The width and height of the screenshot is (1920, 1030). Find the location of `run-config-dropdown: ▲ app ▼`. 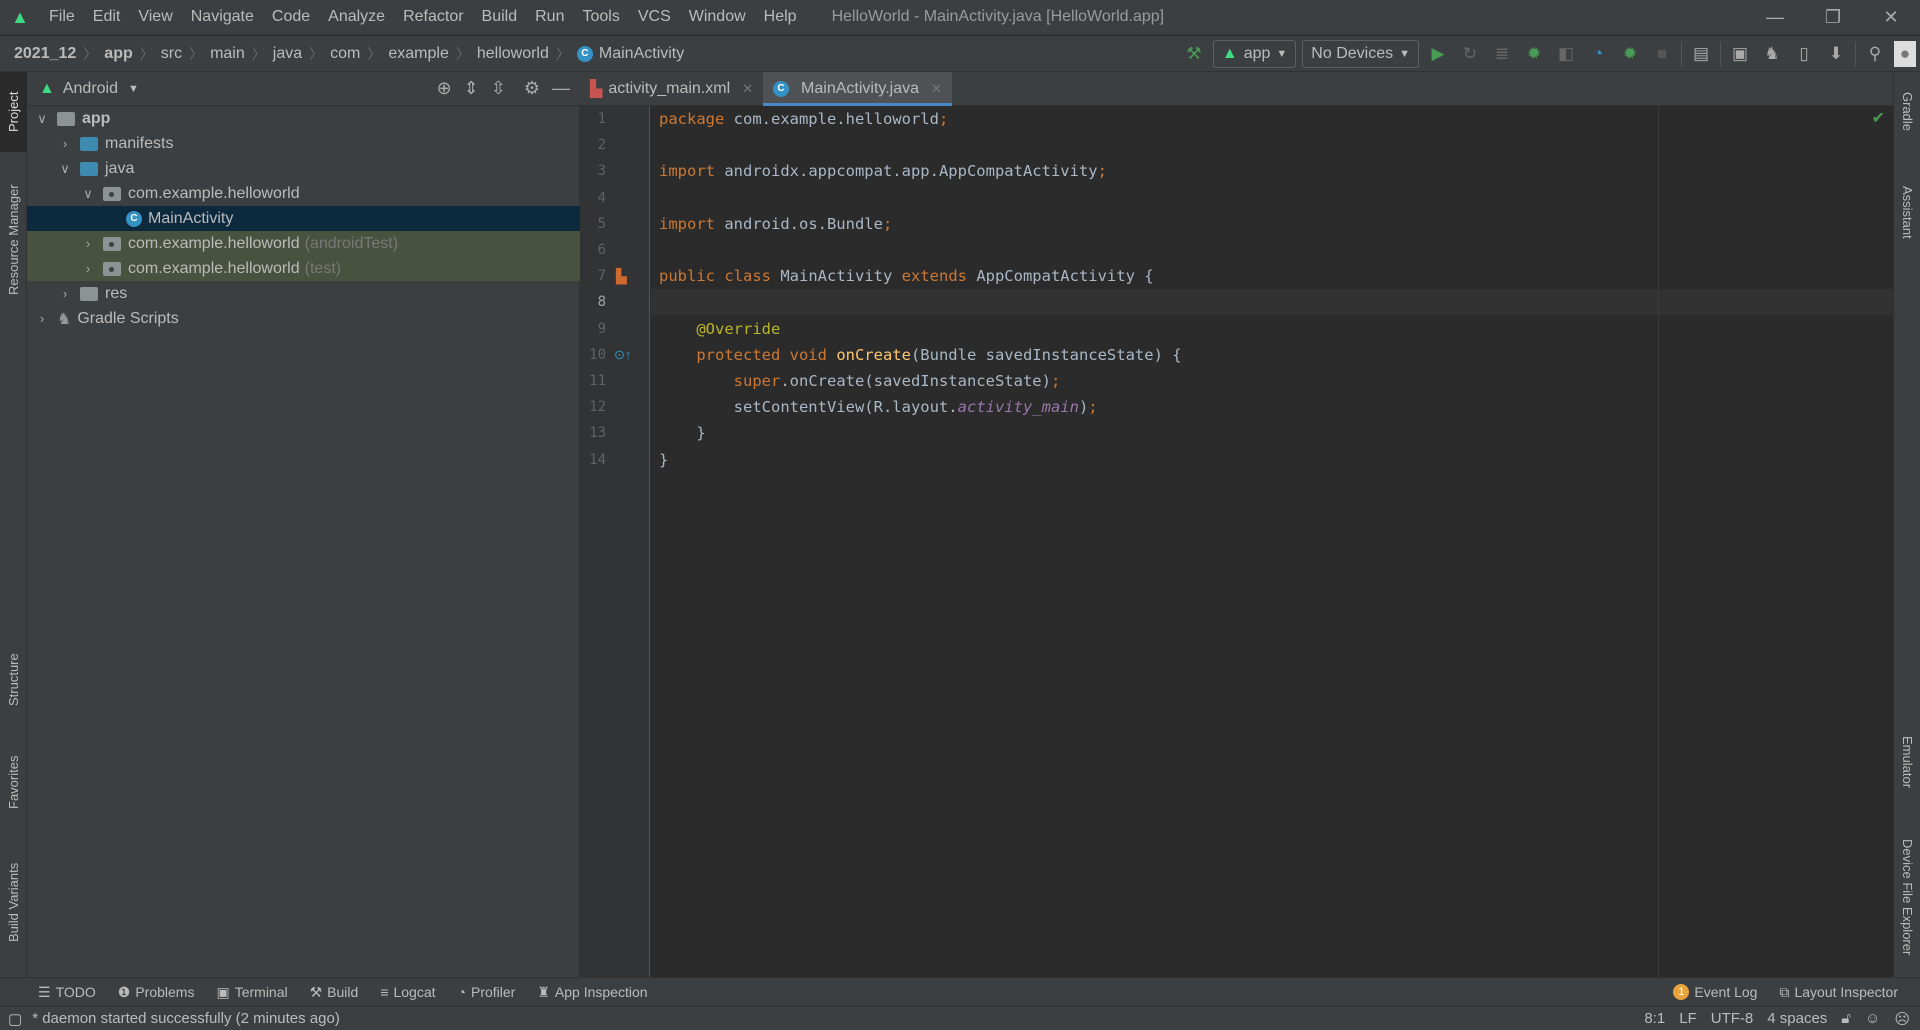

run-config-dropdown: ▲ app ▼ is located at coordinates (1254, 54).